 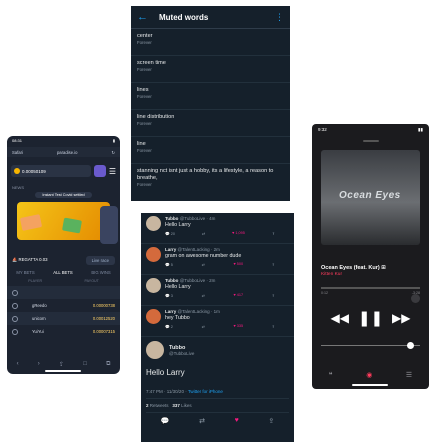 What do you see at coordinates (220, 295) in the screenshot?
I see `tweet-actions: 💬 3 ⇄ ♥ 417 ⇪` at bounding box center [220, 295].